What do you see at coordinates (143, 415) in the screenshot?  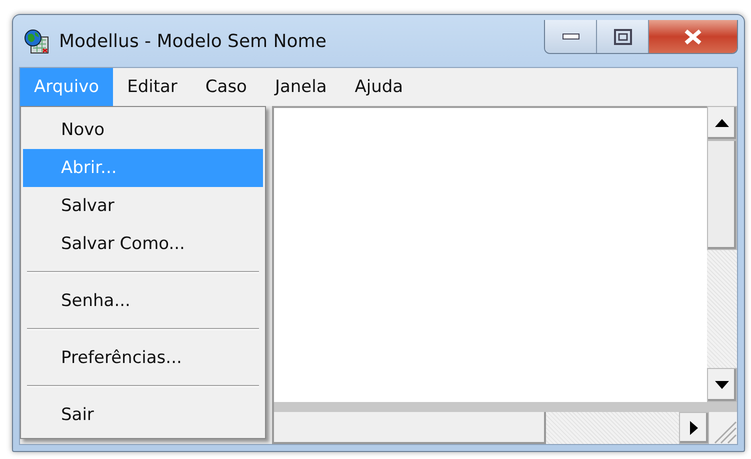 I see `menu-option: Sair` at bounding box center [143, 415].